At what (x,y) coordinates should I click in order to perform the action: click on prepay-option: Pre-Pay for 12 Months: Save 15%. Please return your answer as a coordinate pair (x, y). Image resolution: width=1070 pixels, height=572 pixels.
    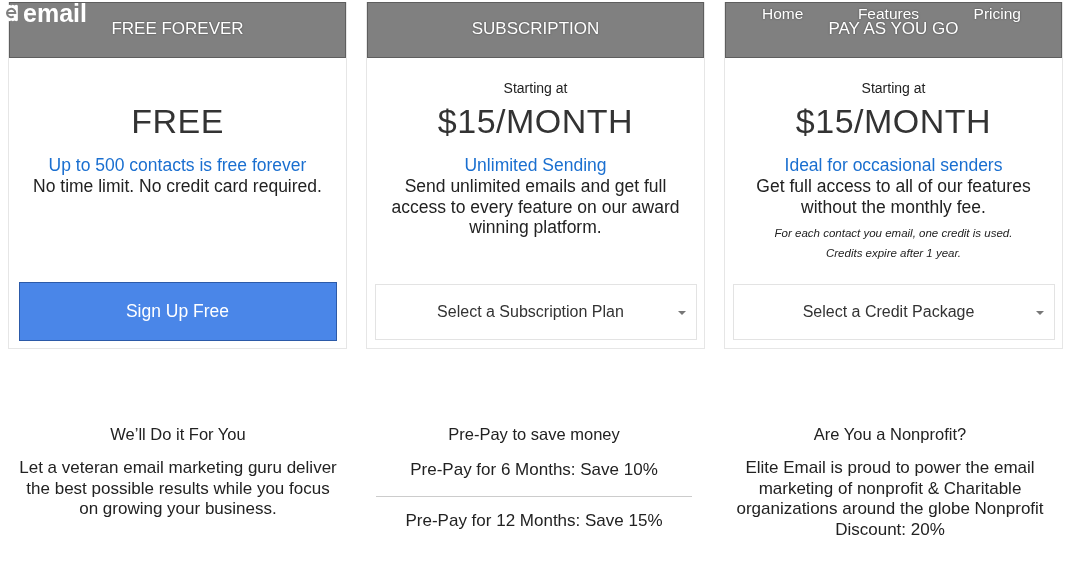
    Looking at the image, I should click on (534, 521).